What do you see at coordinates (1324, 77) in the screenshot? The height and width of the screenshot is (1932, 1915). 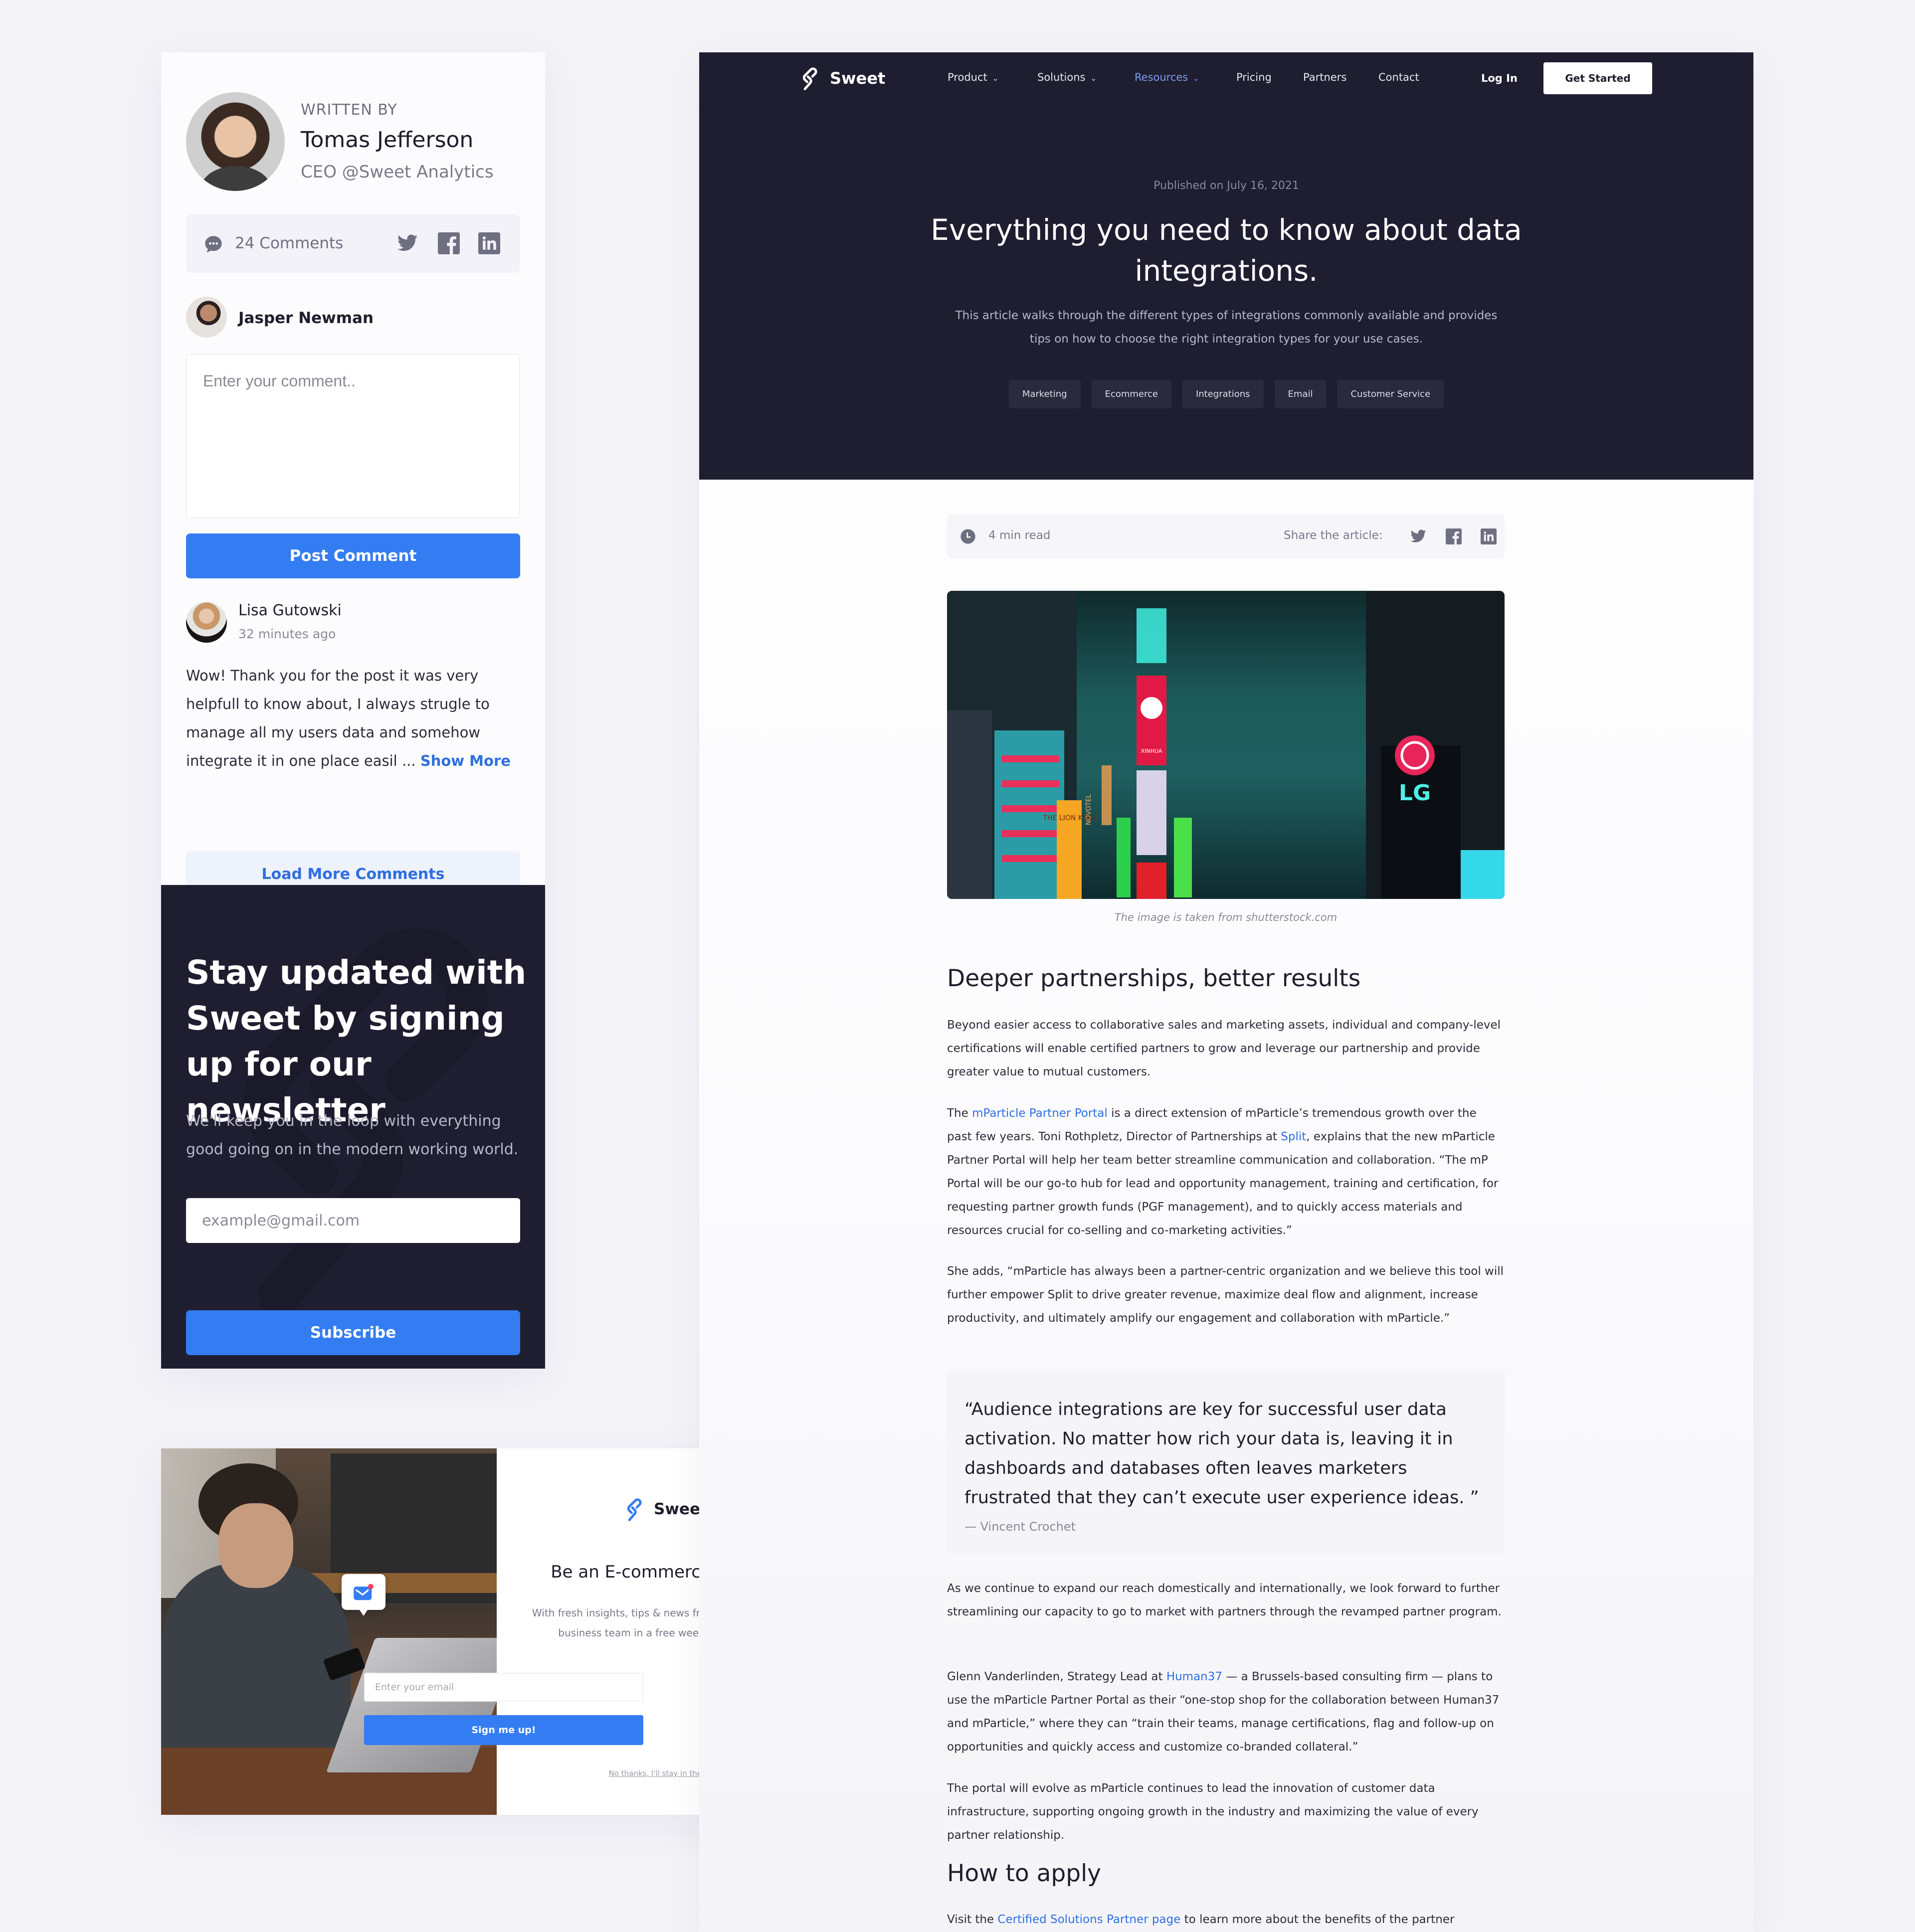 I see `nav-item-partners: Partners` at bounding box center [1324, 77].